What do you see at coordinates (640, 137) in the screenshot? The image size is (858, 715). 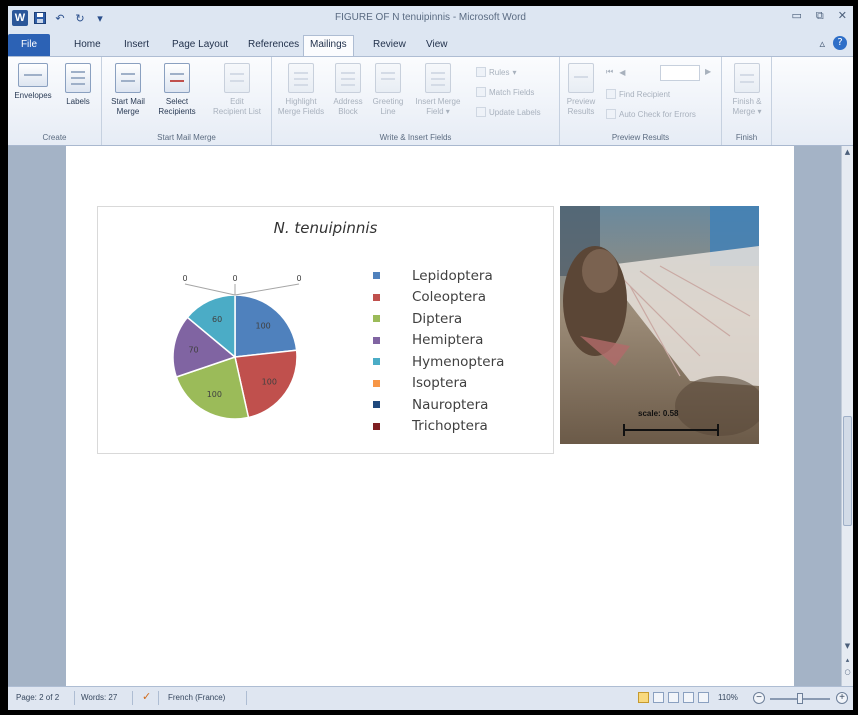 I see `group-preview-results-label: Preview Results` at bounding box center [640, 137].